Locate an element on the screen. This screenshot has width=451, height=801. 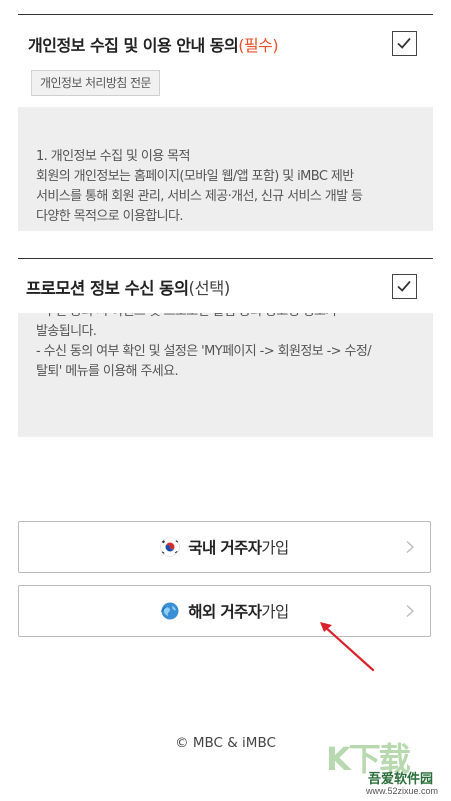
promo-consent-checkbox is located at coordinates (404, 286).